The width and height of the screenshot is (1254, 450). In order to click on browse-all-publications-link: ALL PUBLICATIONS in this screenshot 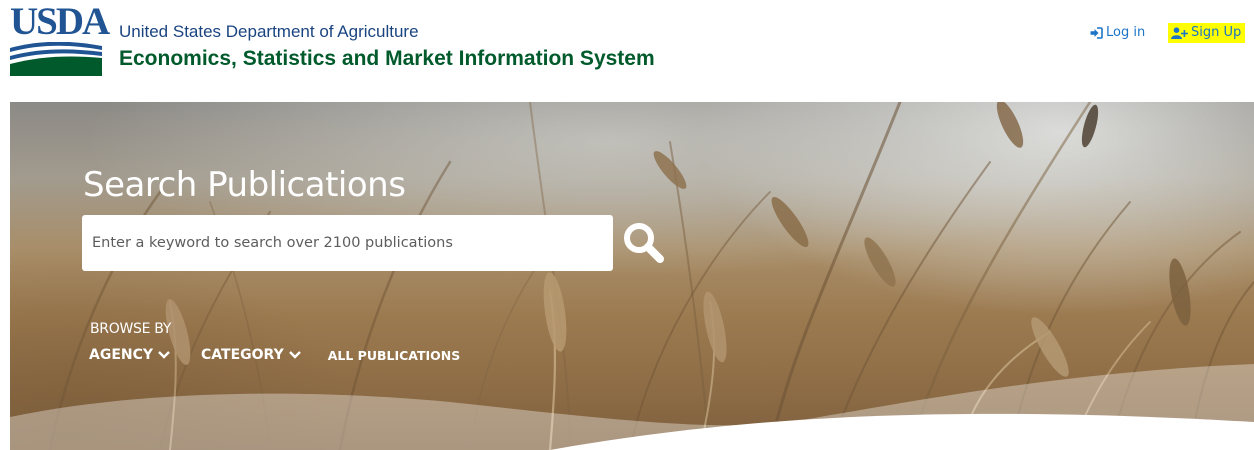, I will do `click(394, 355)`.